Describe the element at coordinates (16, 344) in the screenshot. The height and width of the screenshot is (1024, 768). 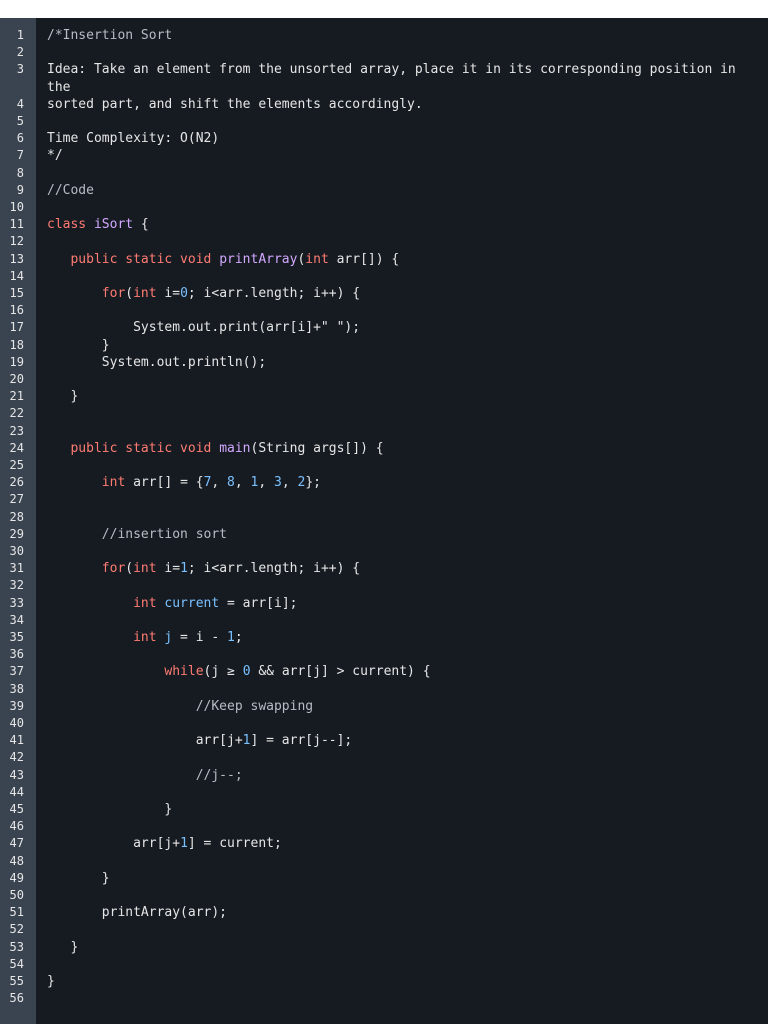
I see `line-number: 18` at that location.